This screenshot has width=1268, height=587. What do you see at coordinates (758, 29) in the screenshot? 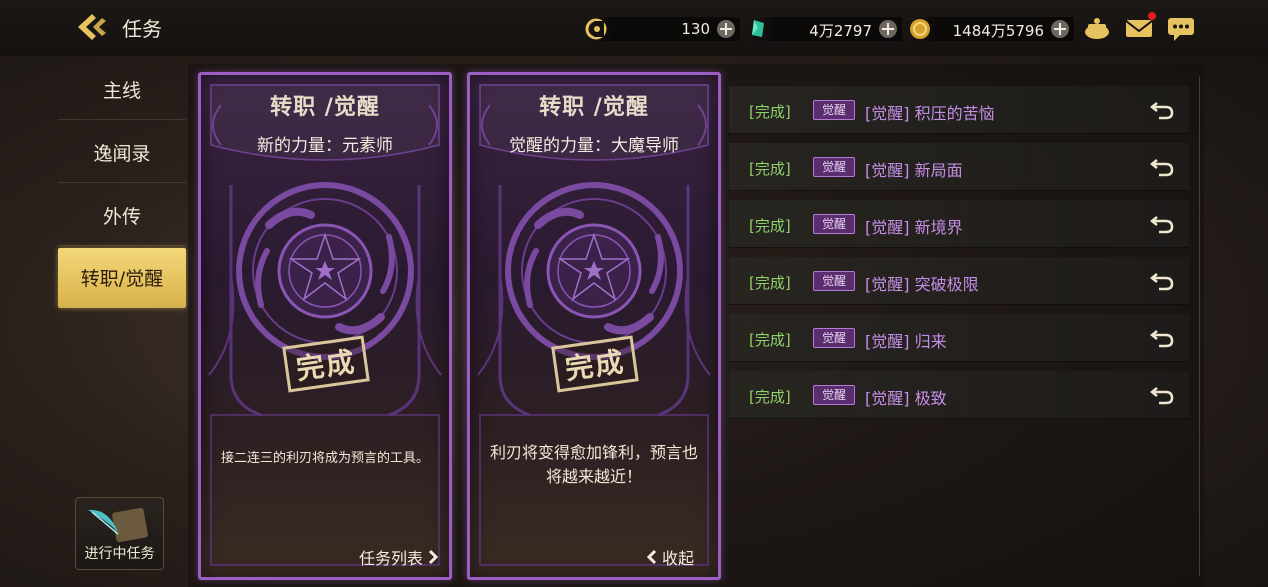
I see `green-gem-icon` at bounding box center [758, 29].